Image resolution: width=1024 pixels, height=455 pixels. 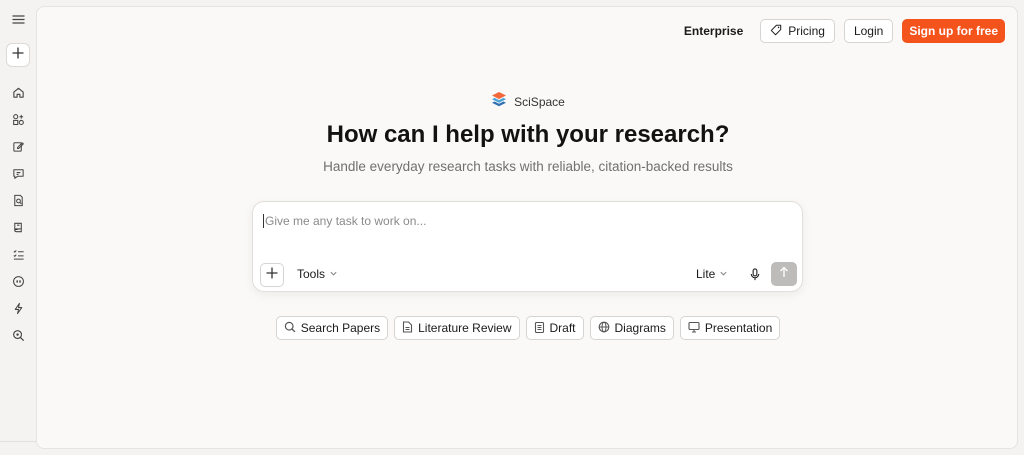 What do you see at coordinates (18, 146) in the screenshot?
I see `edit-icon` at bounding box center [18, 146].